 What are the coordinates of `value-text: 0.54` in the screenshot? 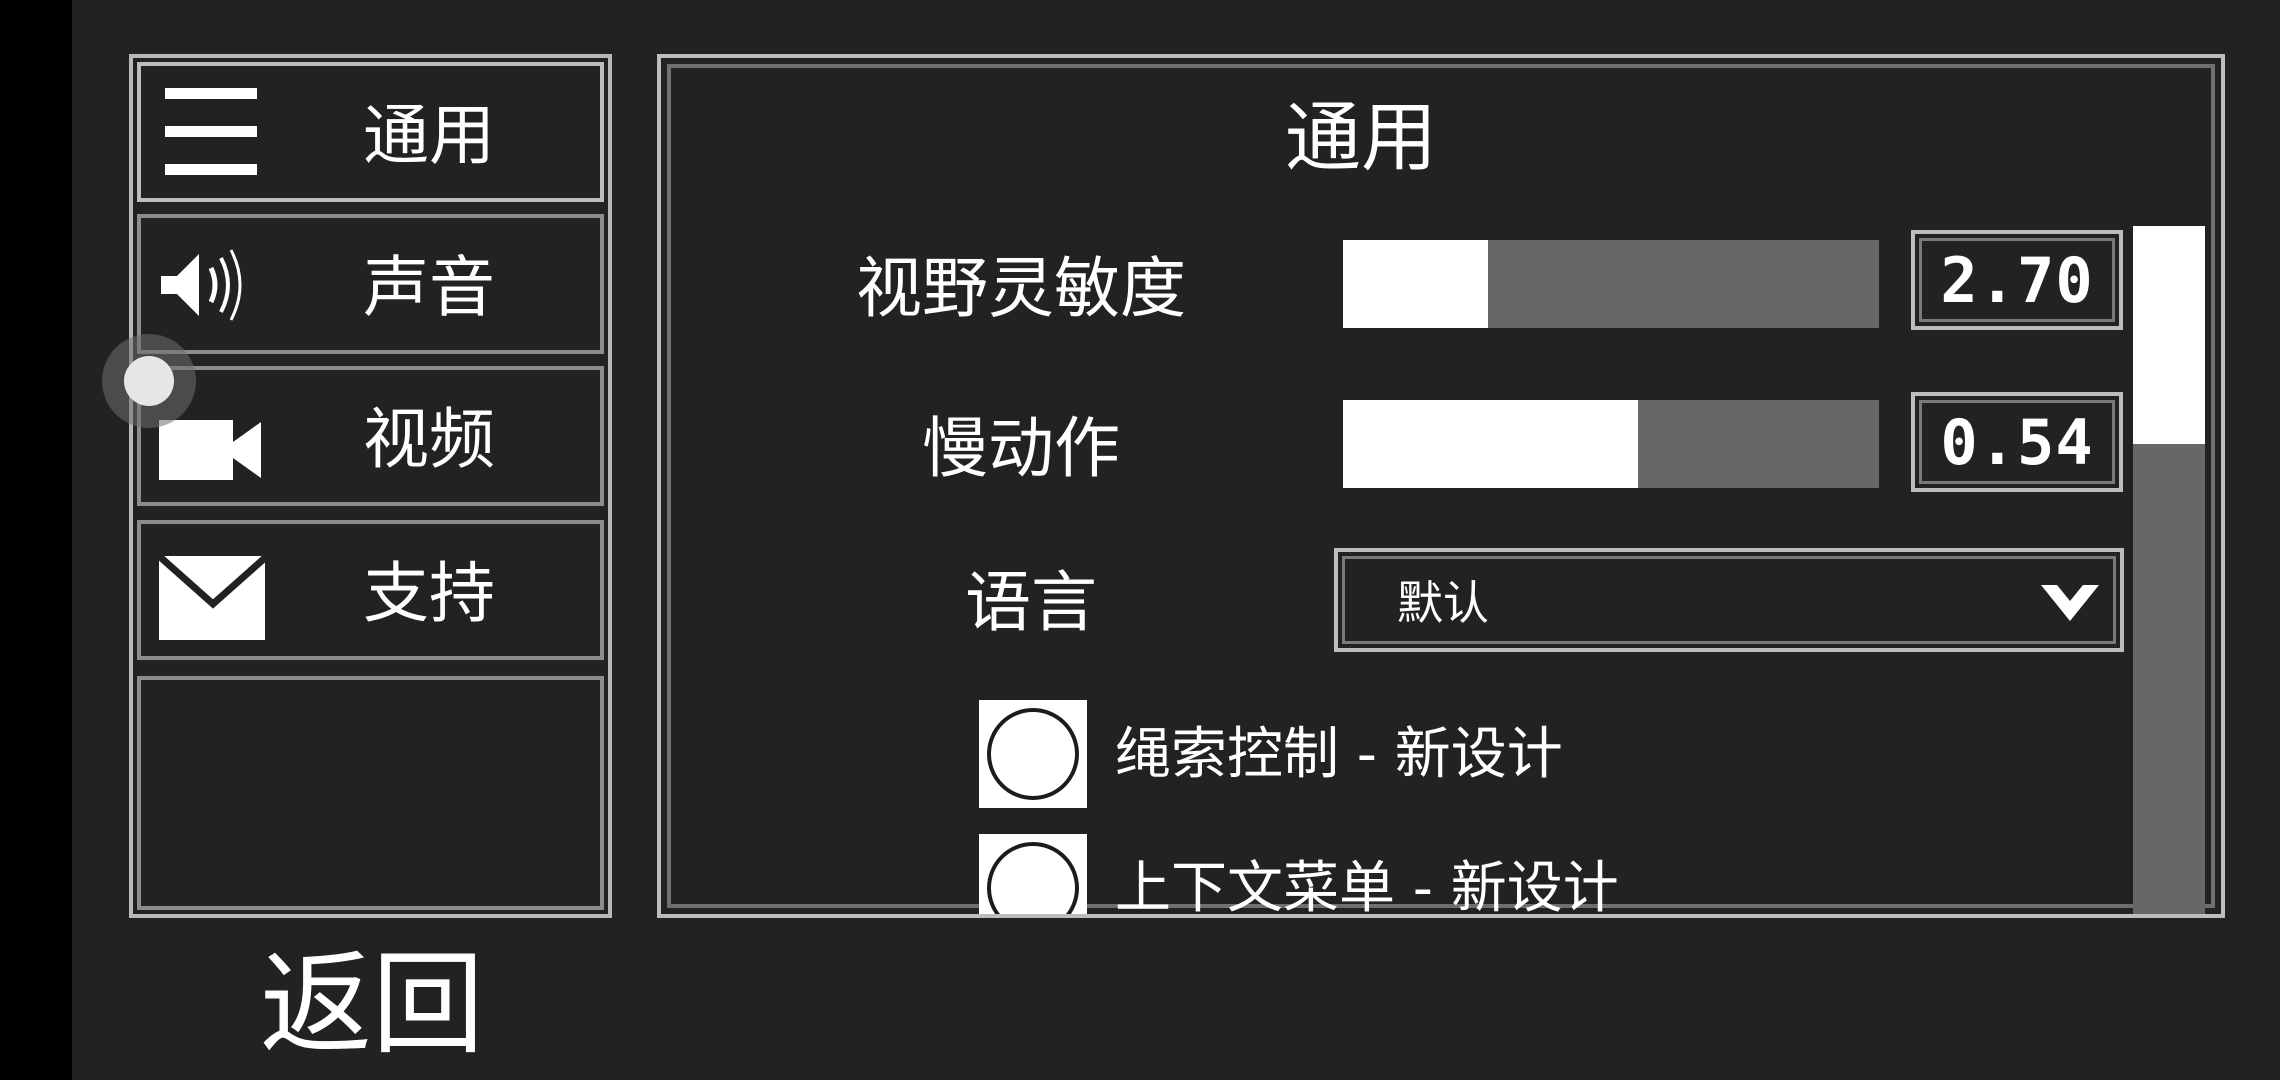 It's located at (2017, 442).